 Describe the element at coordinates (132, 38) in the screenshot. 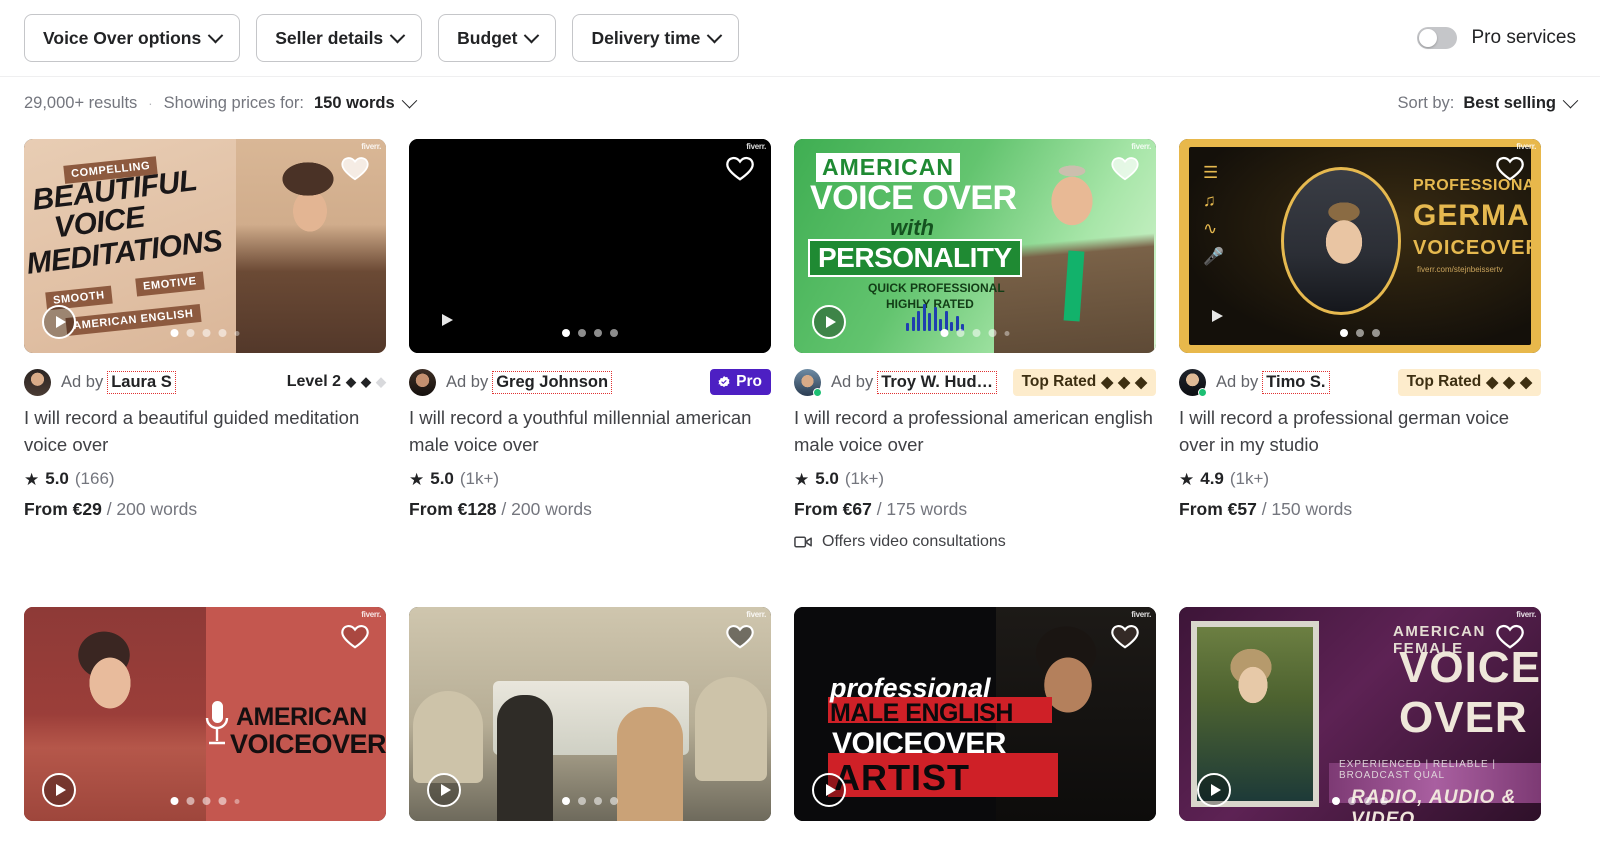

I see `filter-voice-over-options: Voice Over options` at that location.